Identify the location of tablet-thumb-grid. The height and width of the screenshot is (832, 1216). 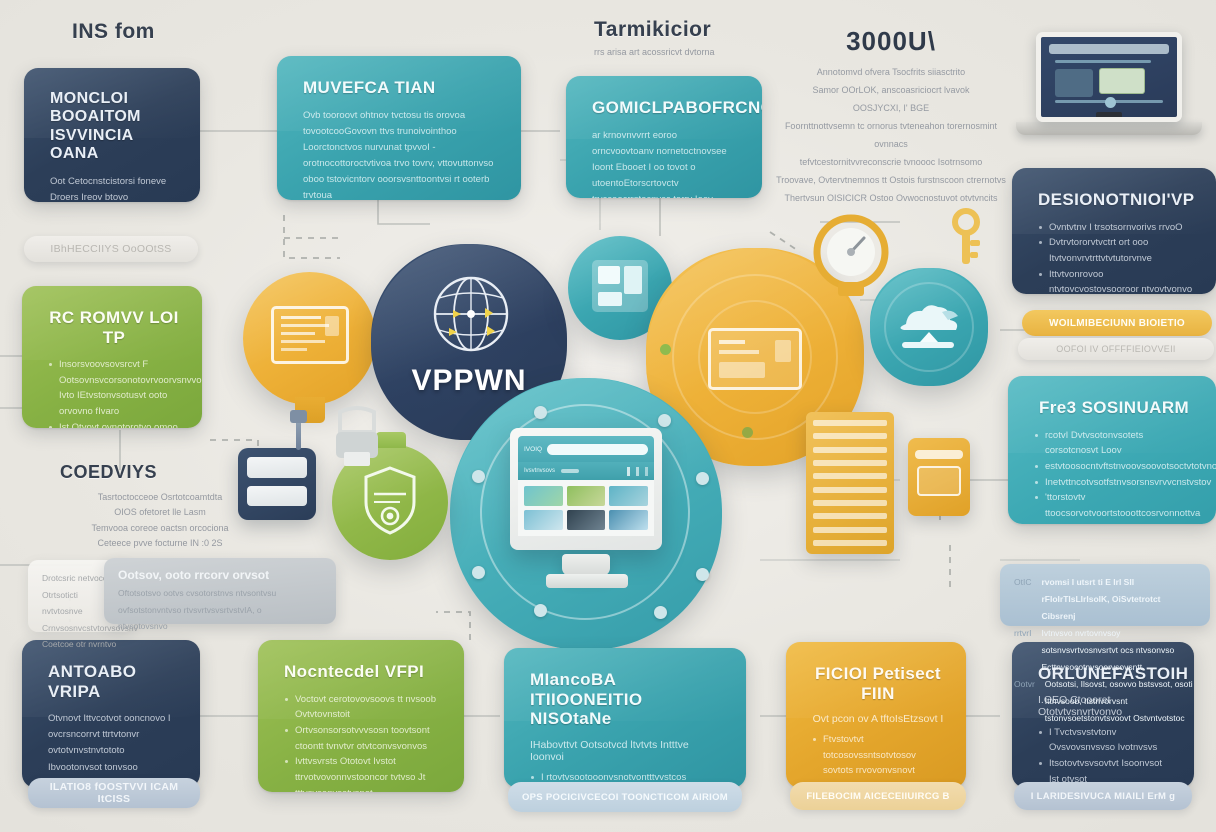
(586, 508).